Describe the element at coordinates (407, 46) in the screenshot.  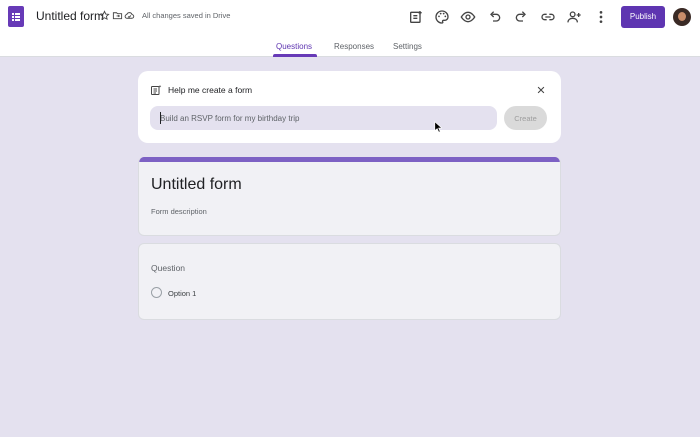
I see `tab-settings: Settings` at that location.